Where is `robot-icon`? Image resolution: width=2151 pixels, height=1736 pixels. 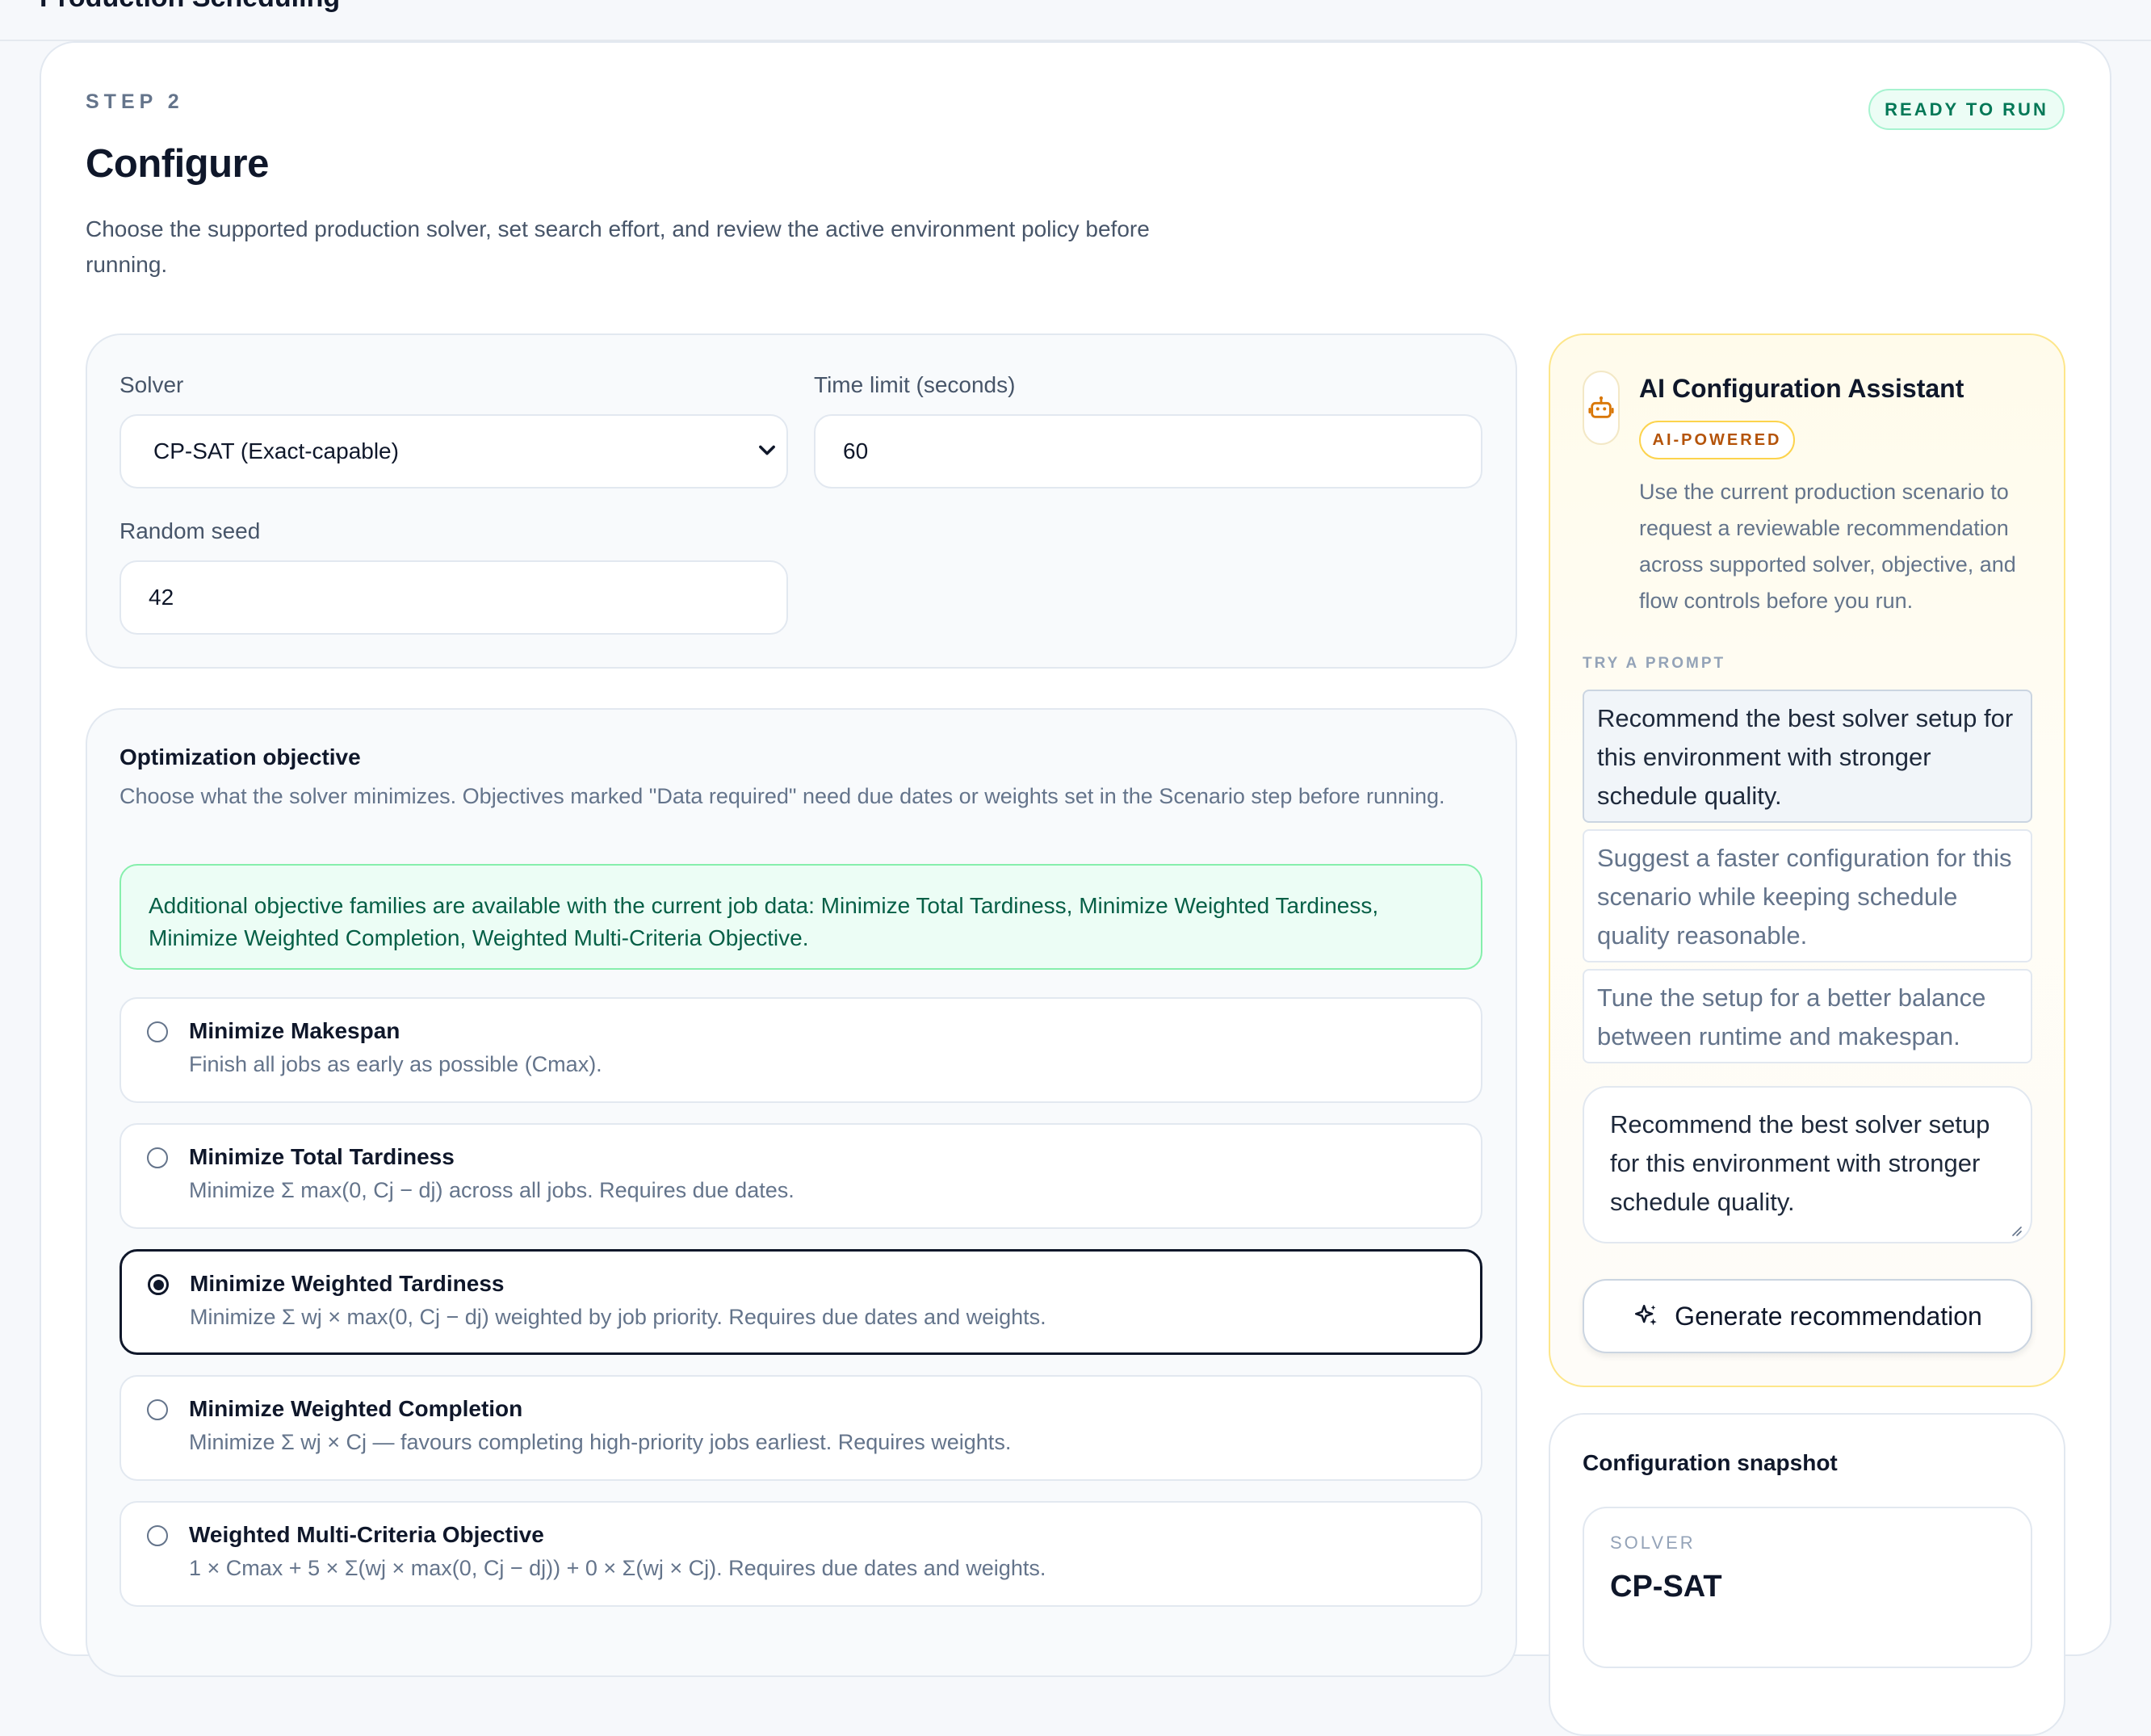
robot-icon is located at coordinates (1601, 407).